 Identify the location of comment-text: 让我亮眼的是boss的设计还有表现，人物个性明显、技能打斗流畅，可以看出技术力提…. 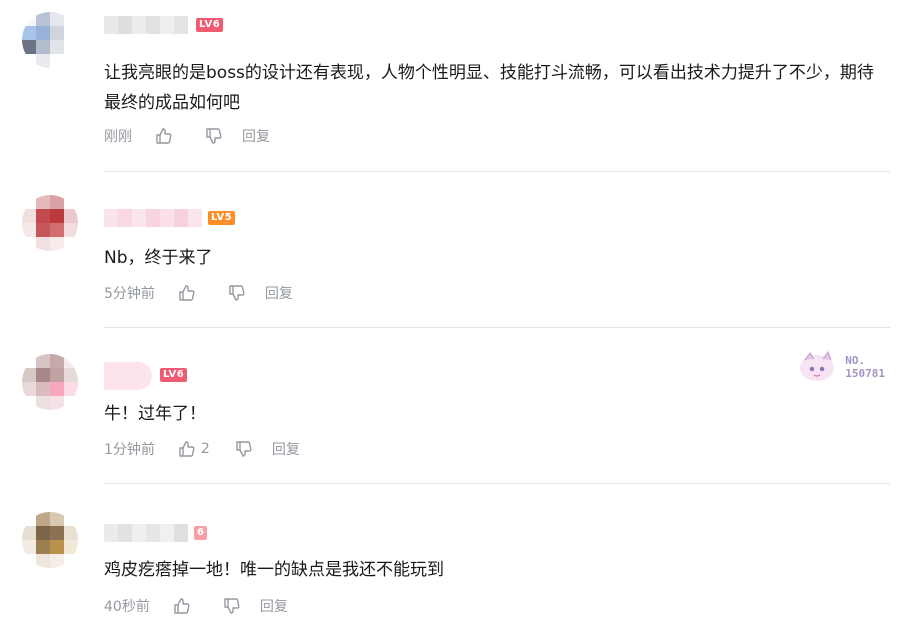
(489, 88).